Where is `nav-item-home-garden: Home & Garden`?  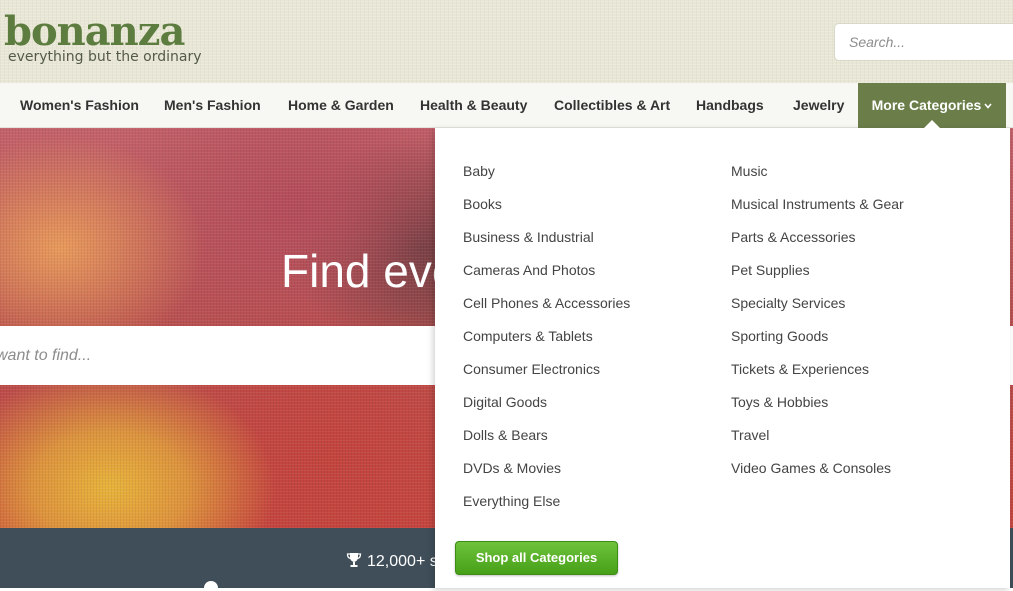
nav-item-home-garden: Home & Garden is located at coordinates (341, 105).